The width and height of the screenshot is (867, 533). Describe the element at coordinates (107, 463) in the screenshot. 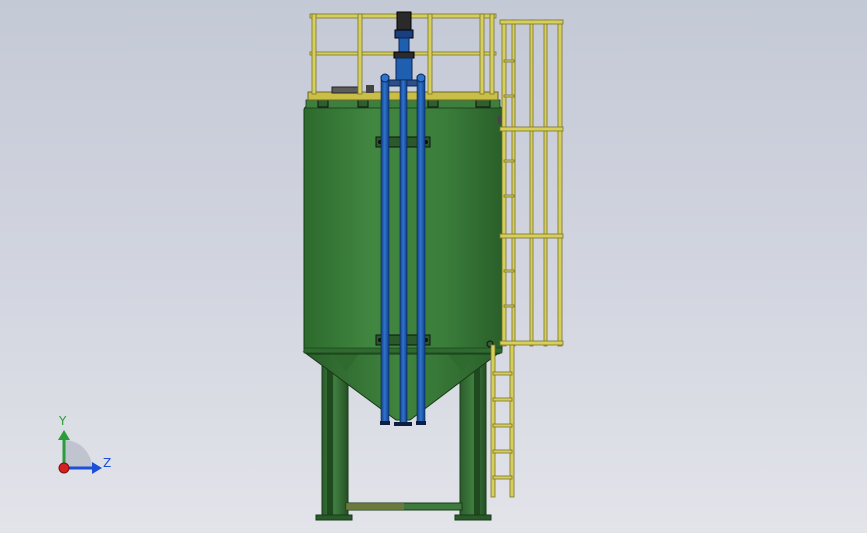

I see `axis-z-label: Z` at that location.